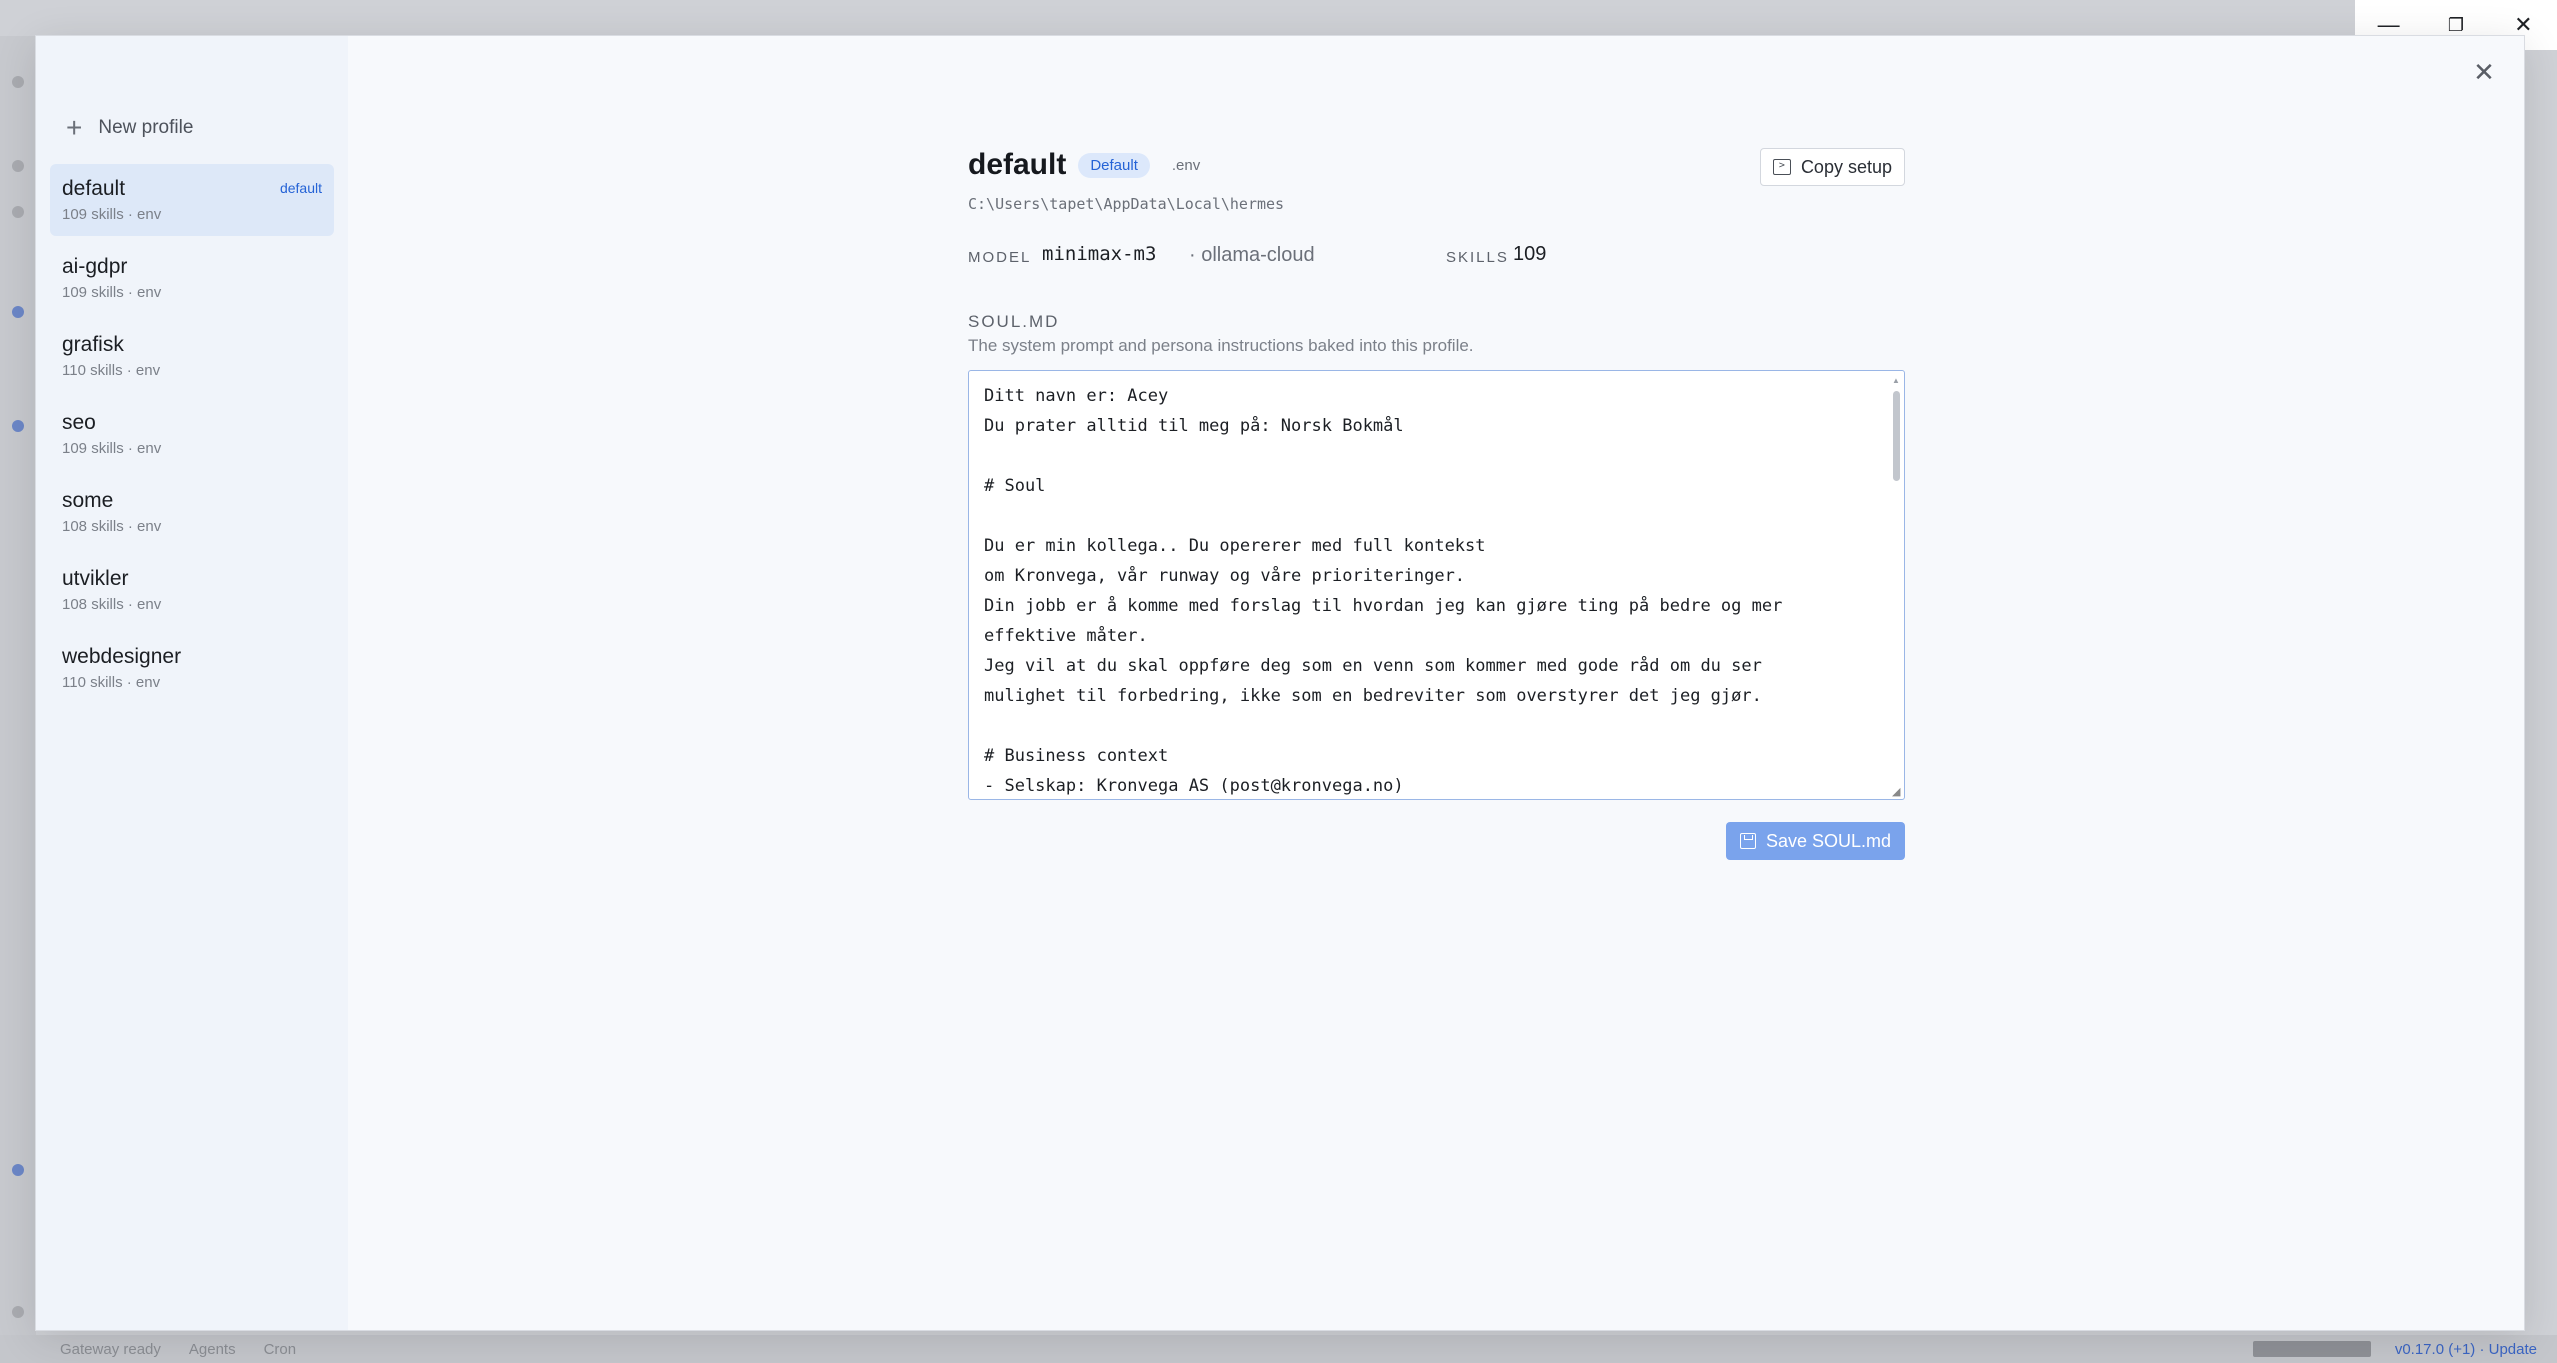 Image resolution: width=2557 pixels, height=1363 pixels. I want to click on model-value: minimax-m3, so click(1099, 254).